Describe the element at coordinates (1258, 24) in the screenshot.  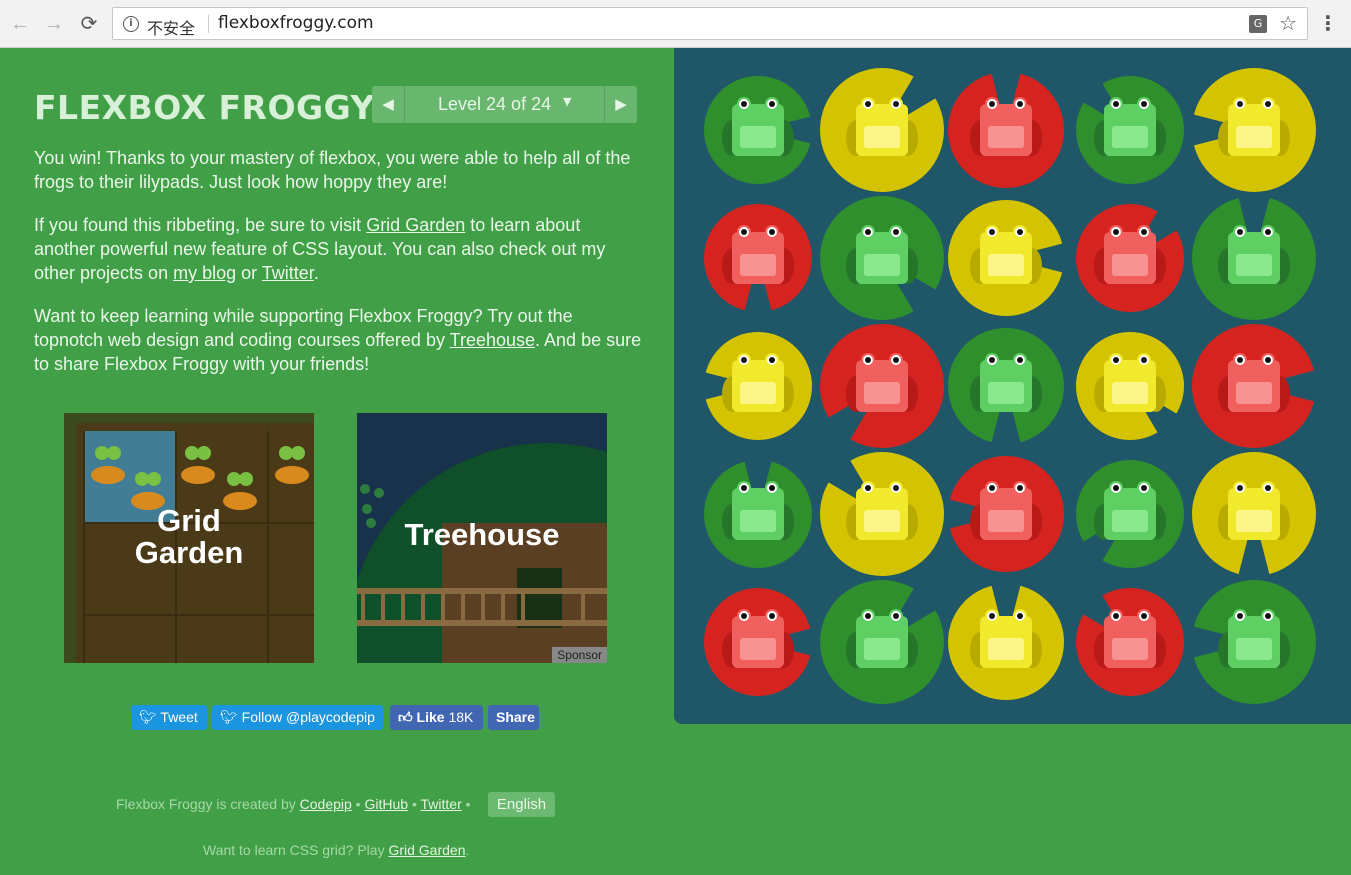
I see `translate-icon: G` at that location.